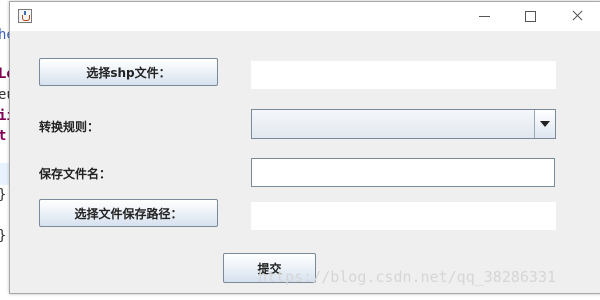  I want to click on java-cup-icon, so click(25, 16).